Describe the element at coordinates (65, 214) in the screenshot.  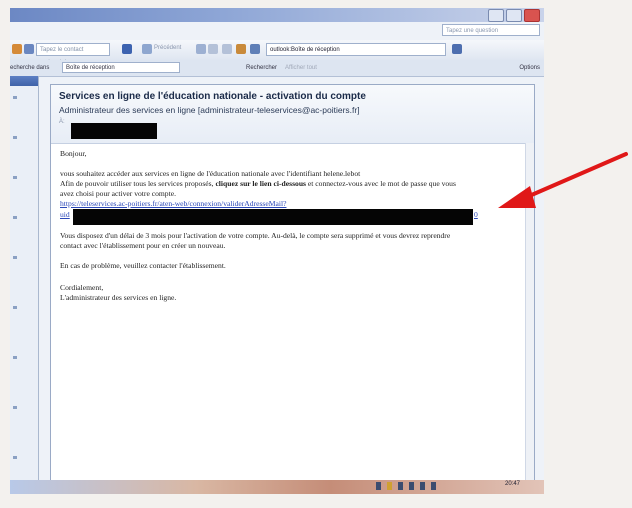
I see `activation-link-continued: uid` at that location.